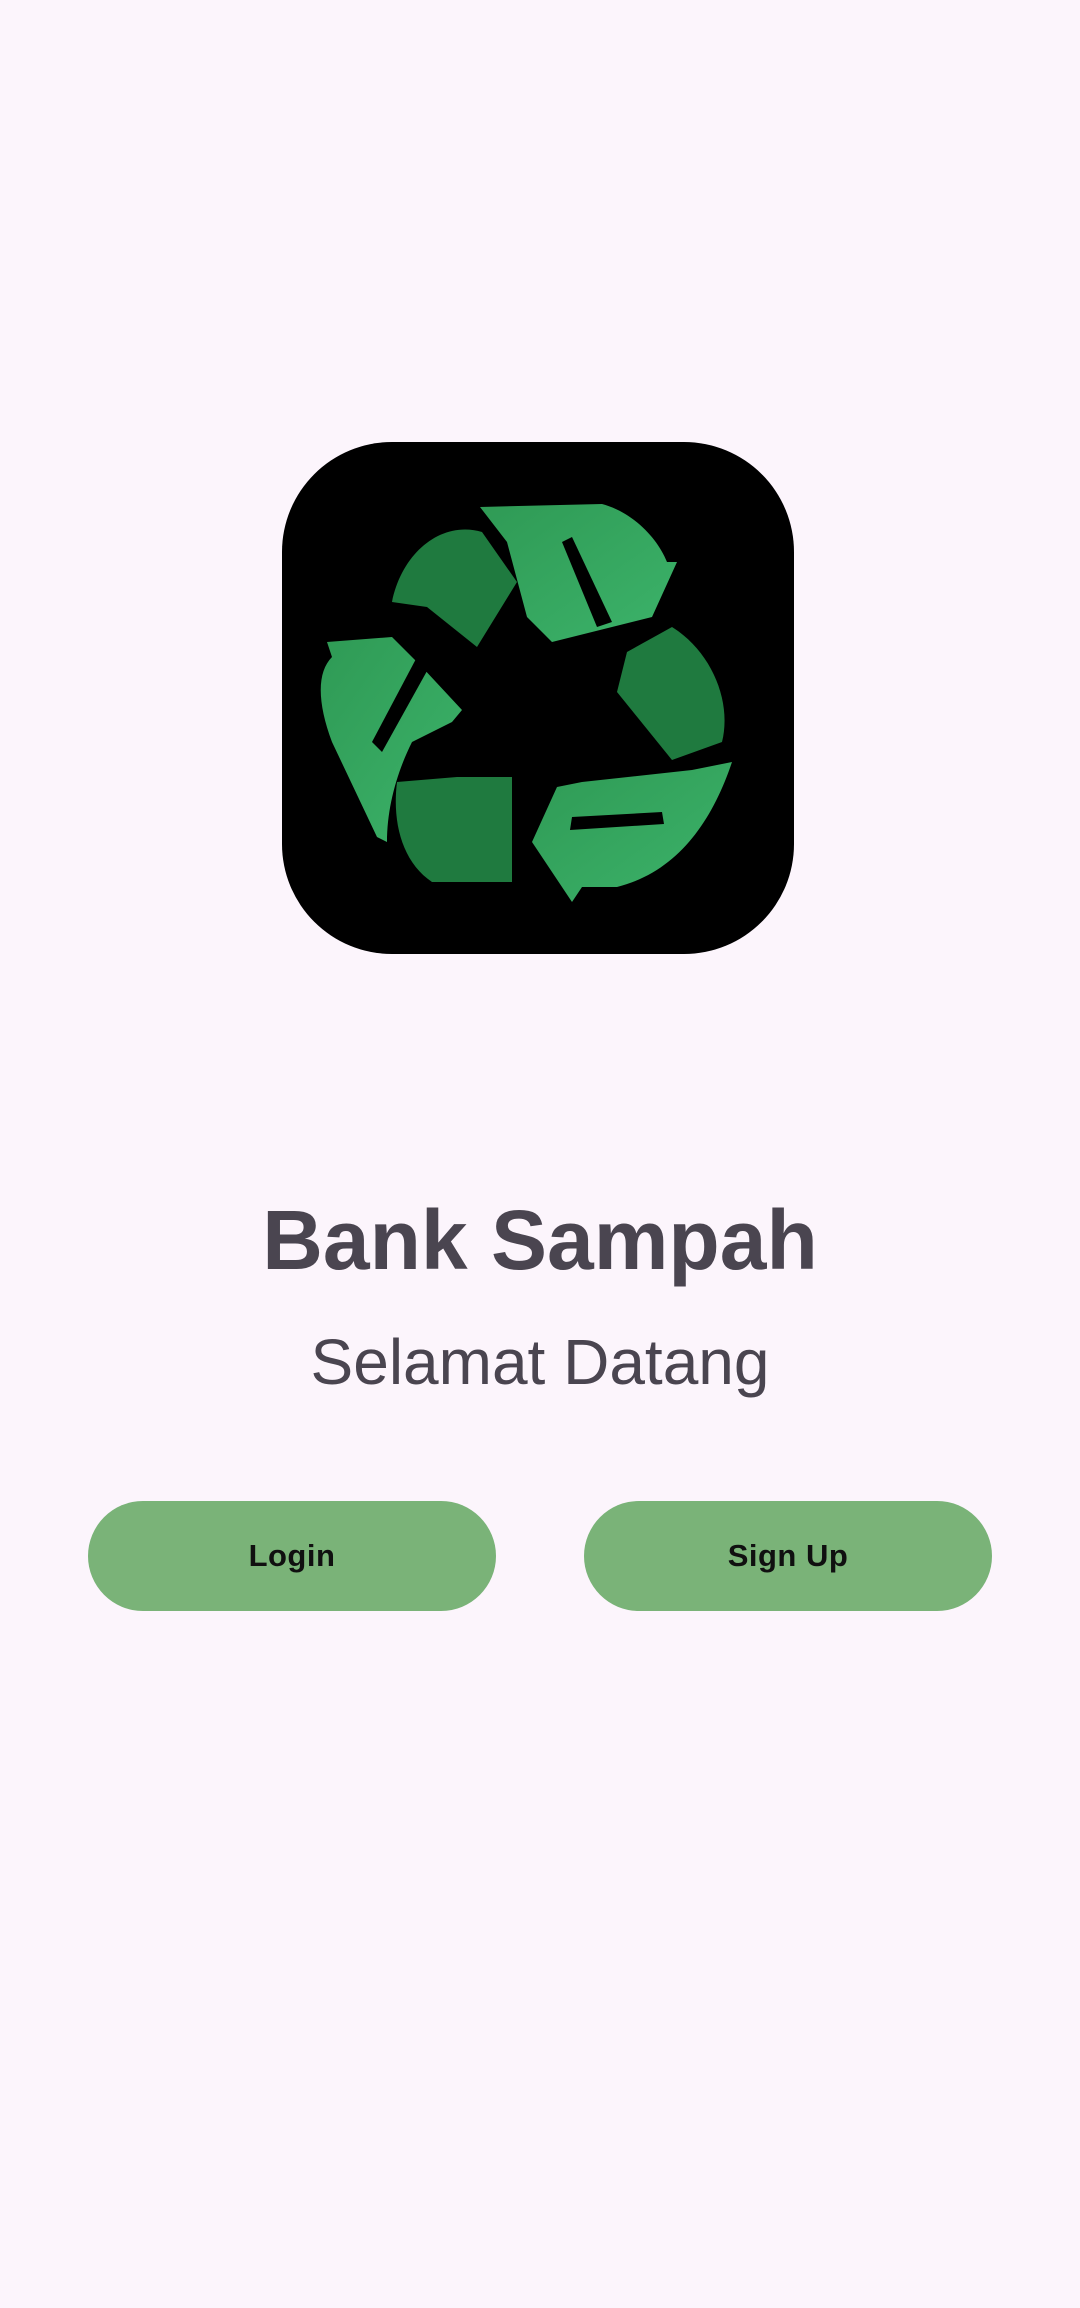 Image resolution: width=1080 pixels, height=2308 pixels. What do you see at coordinates (540, 1362) in the screenshot?
I see `welcome-subtitle: Selamat Datang` at bounding box center [540, 1362].